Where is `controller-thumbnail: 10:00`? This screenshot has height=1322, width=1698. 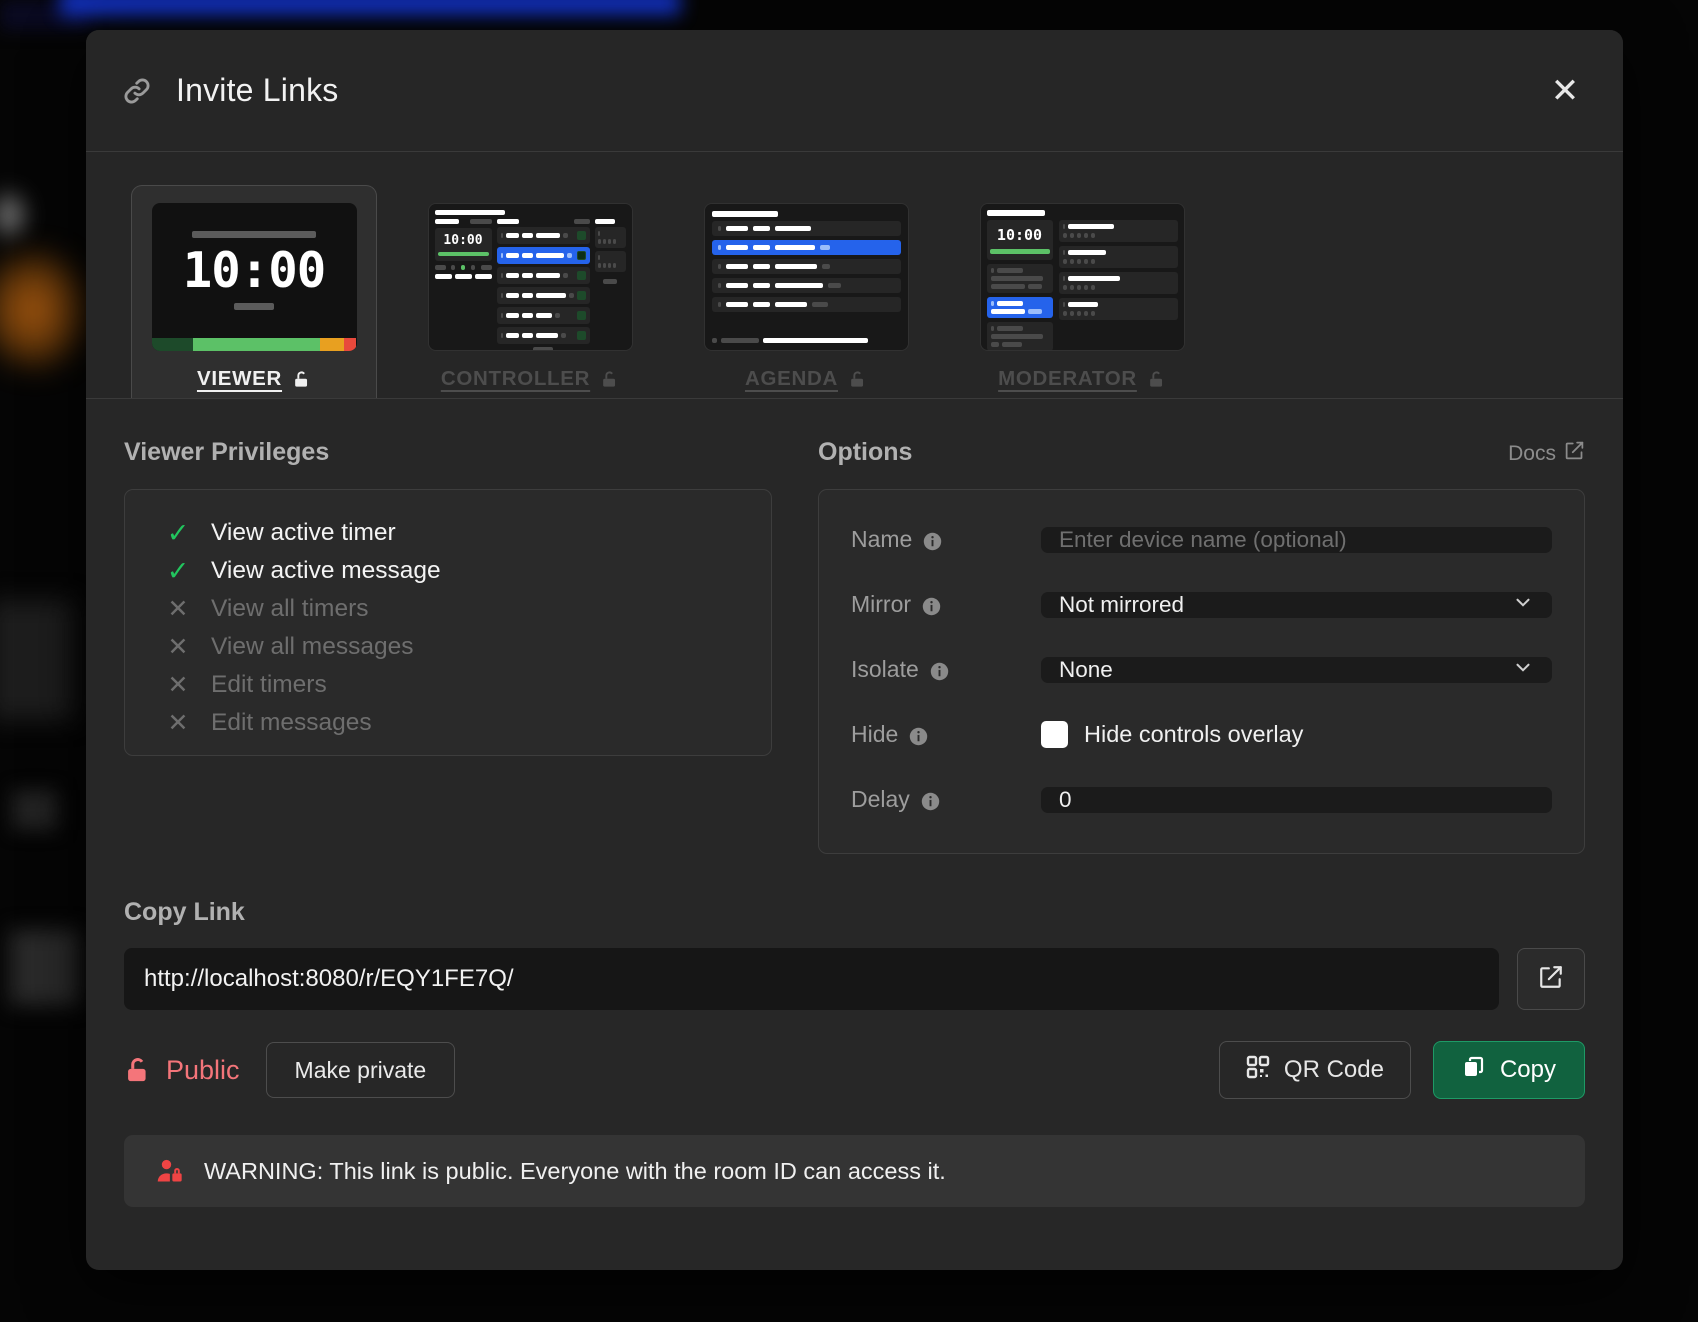
controller-thumbnail: 10:00 is located at coordinates (530, 277).